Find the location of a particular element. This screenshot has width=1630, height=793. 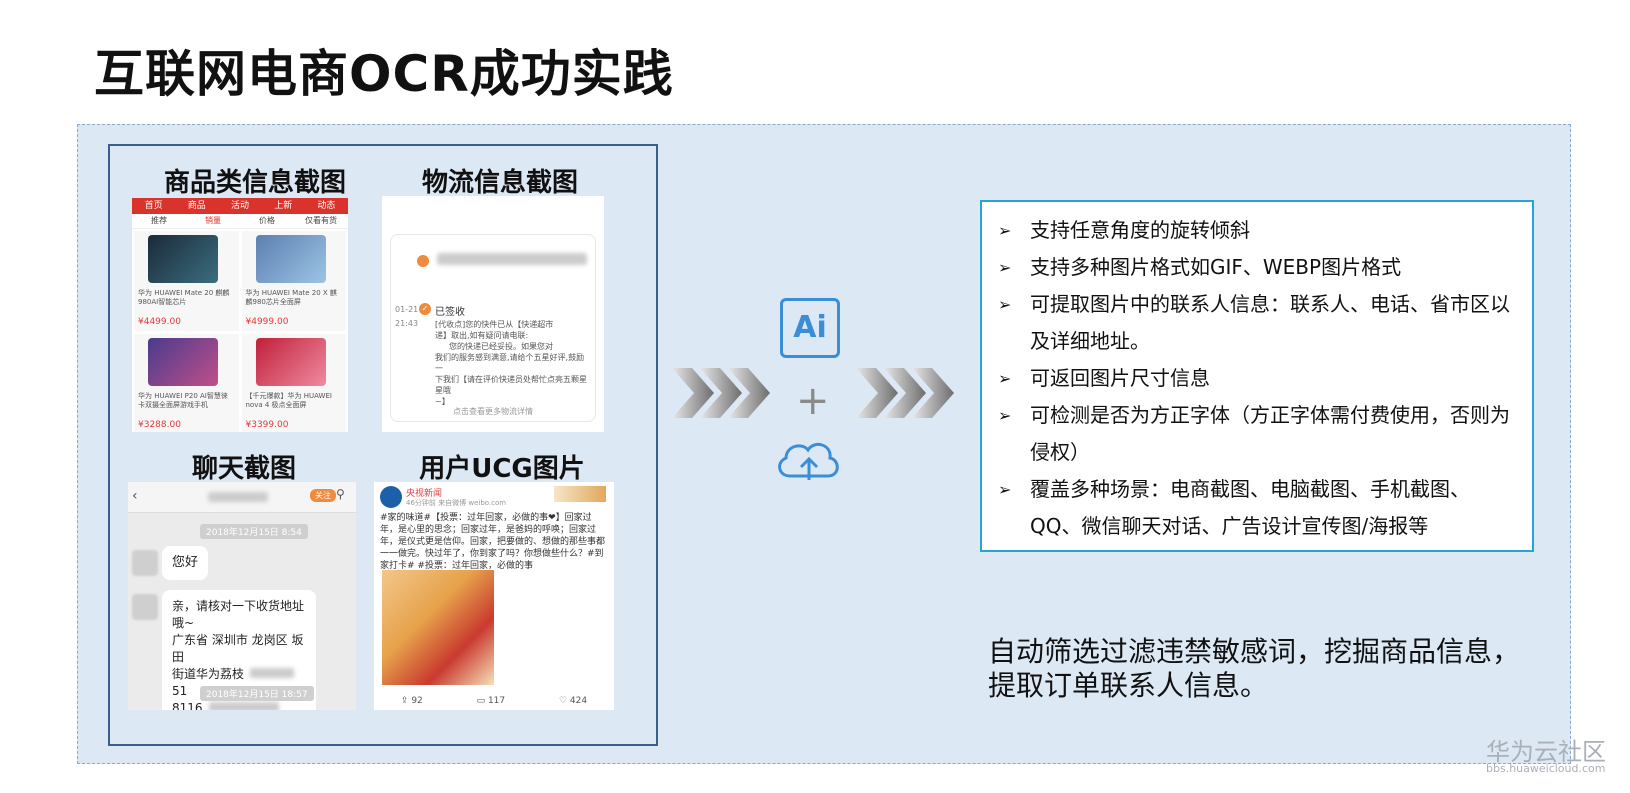

product-card: 华为 HUAWEI P20 AI智慧徕卡双摄全面屏游戏手机 ¥3288.00 is located at coordinates (186, 383).